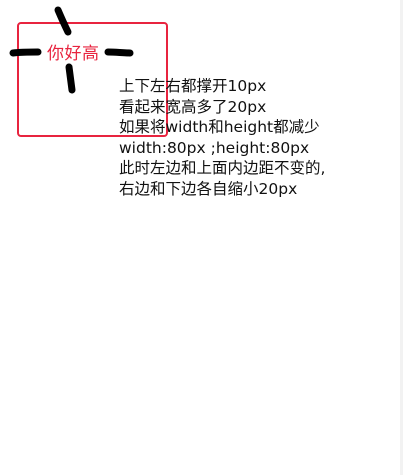 The width and height of the screenshot is (403, 475). Describe the element at coordinates (193, 106) in the screenshot. I see `explanation-line-2: 看起来宽高多了20px` at that location.